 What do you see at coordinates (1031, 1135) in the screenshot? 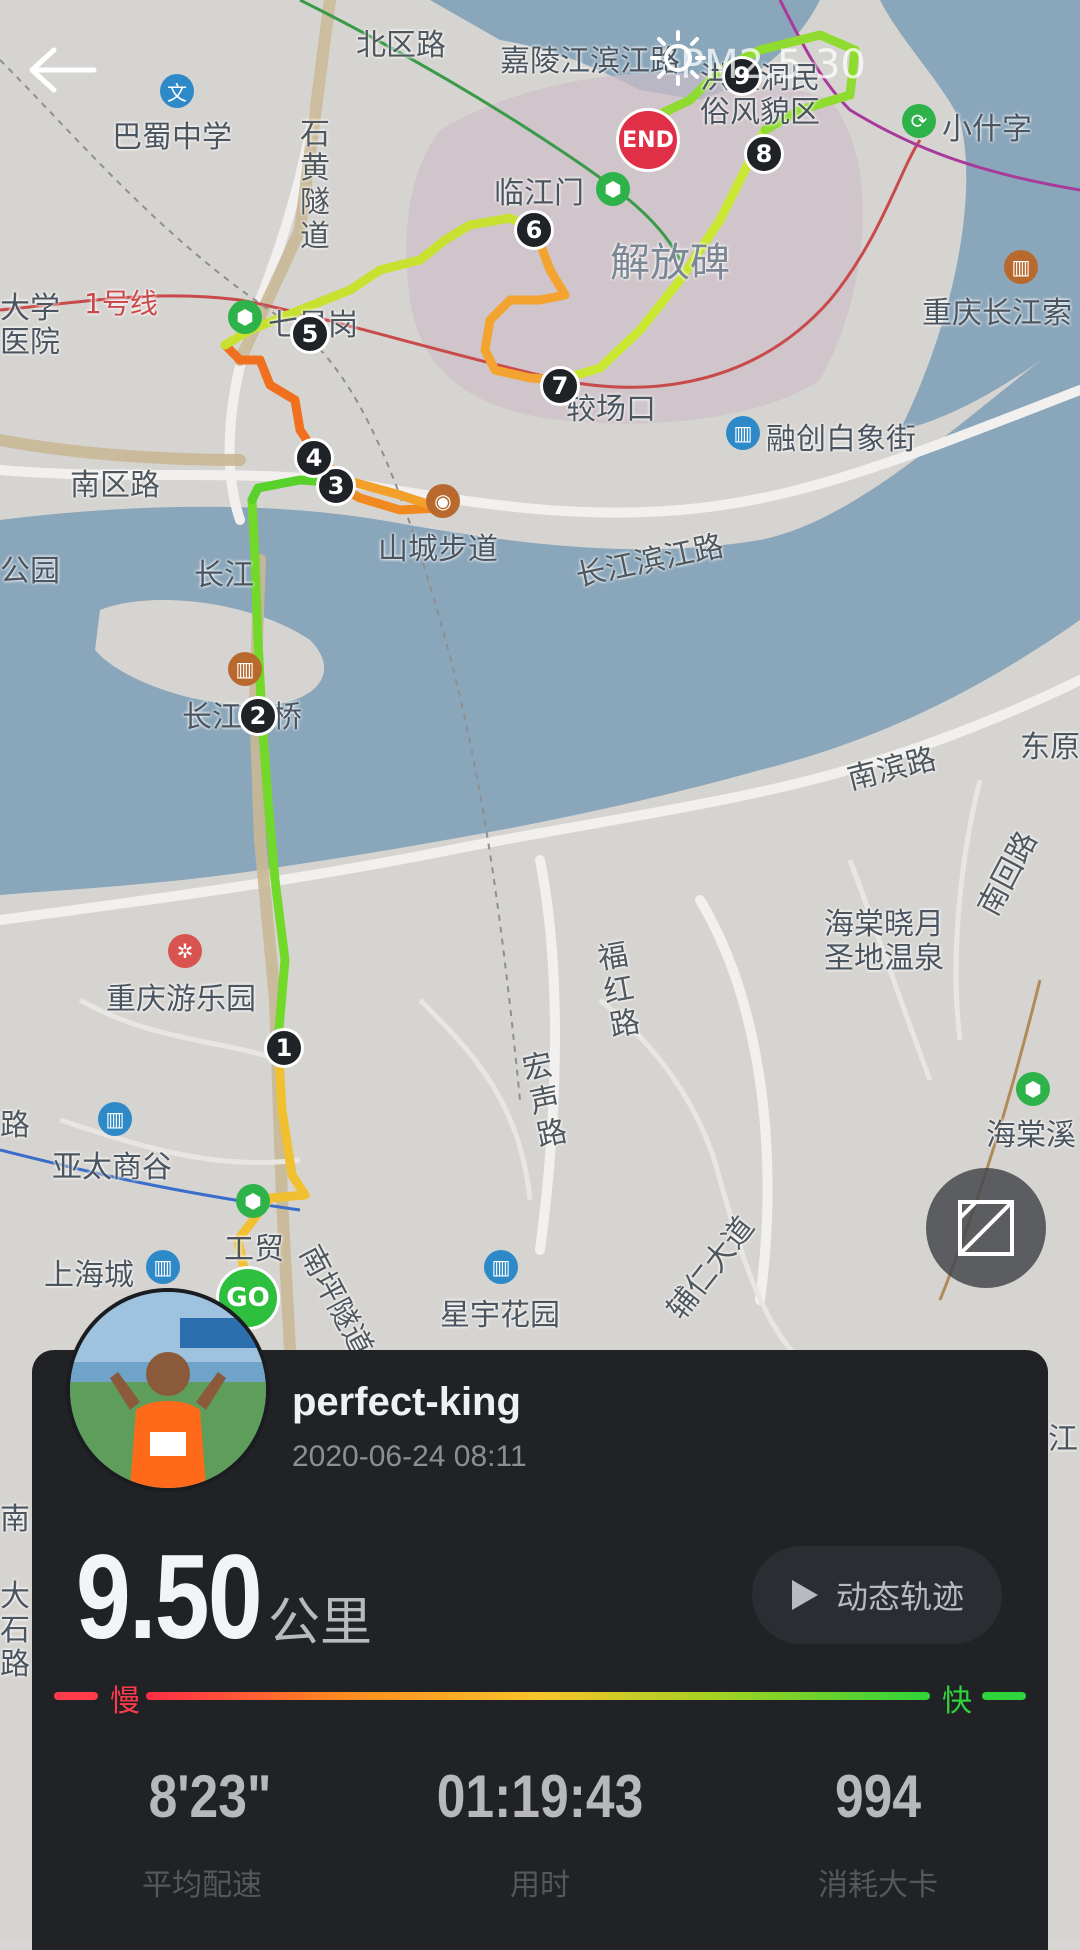
I see `label-haitangxi: 海棠溪` at bounding box center [1031, 1135].